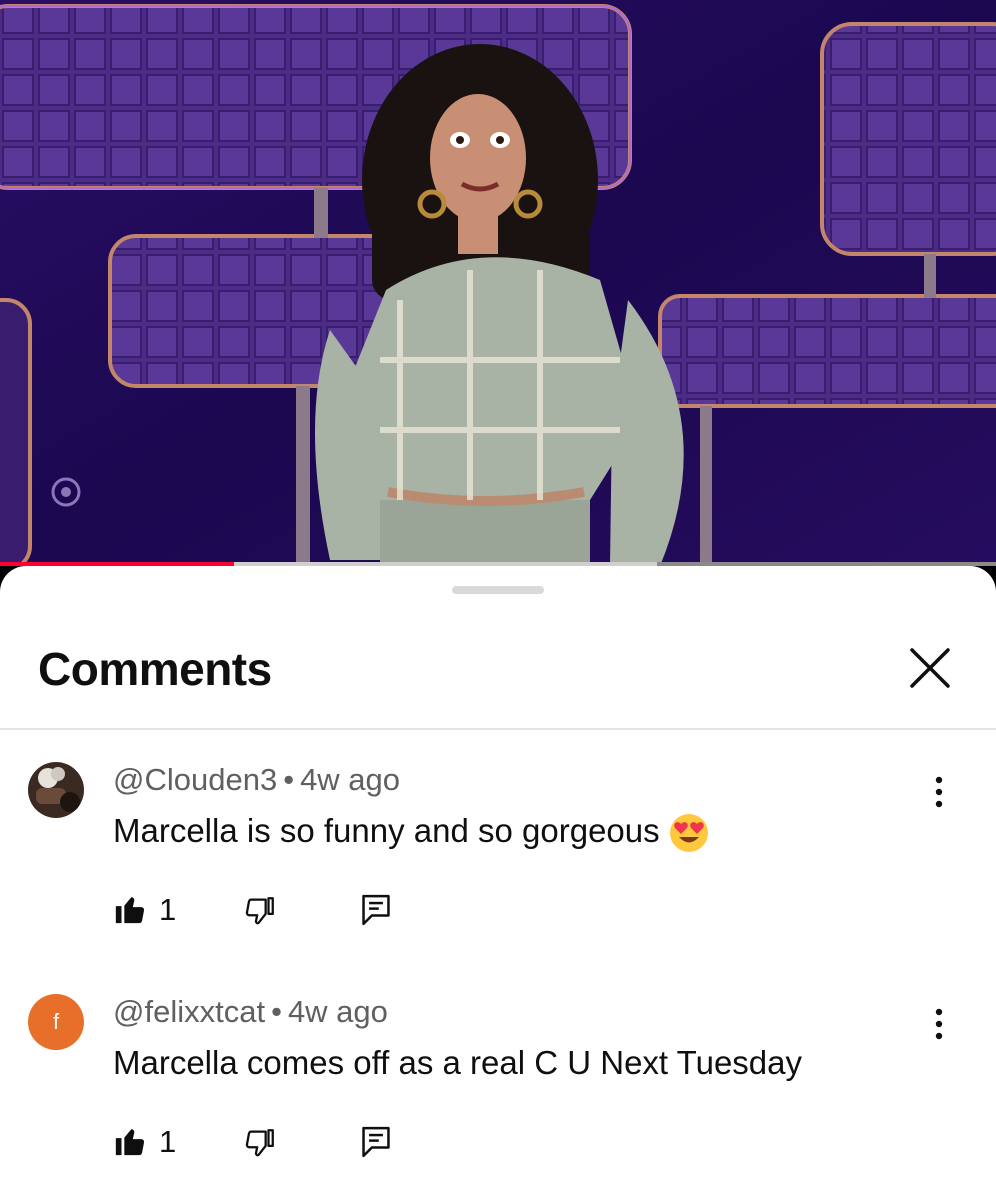 The image size is (996, 1200). I want to click on comment-text: Marcella is so funny and so gorgeous, so click(411, 833).